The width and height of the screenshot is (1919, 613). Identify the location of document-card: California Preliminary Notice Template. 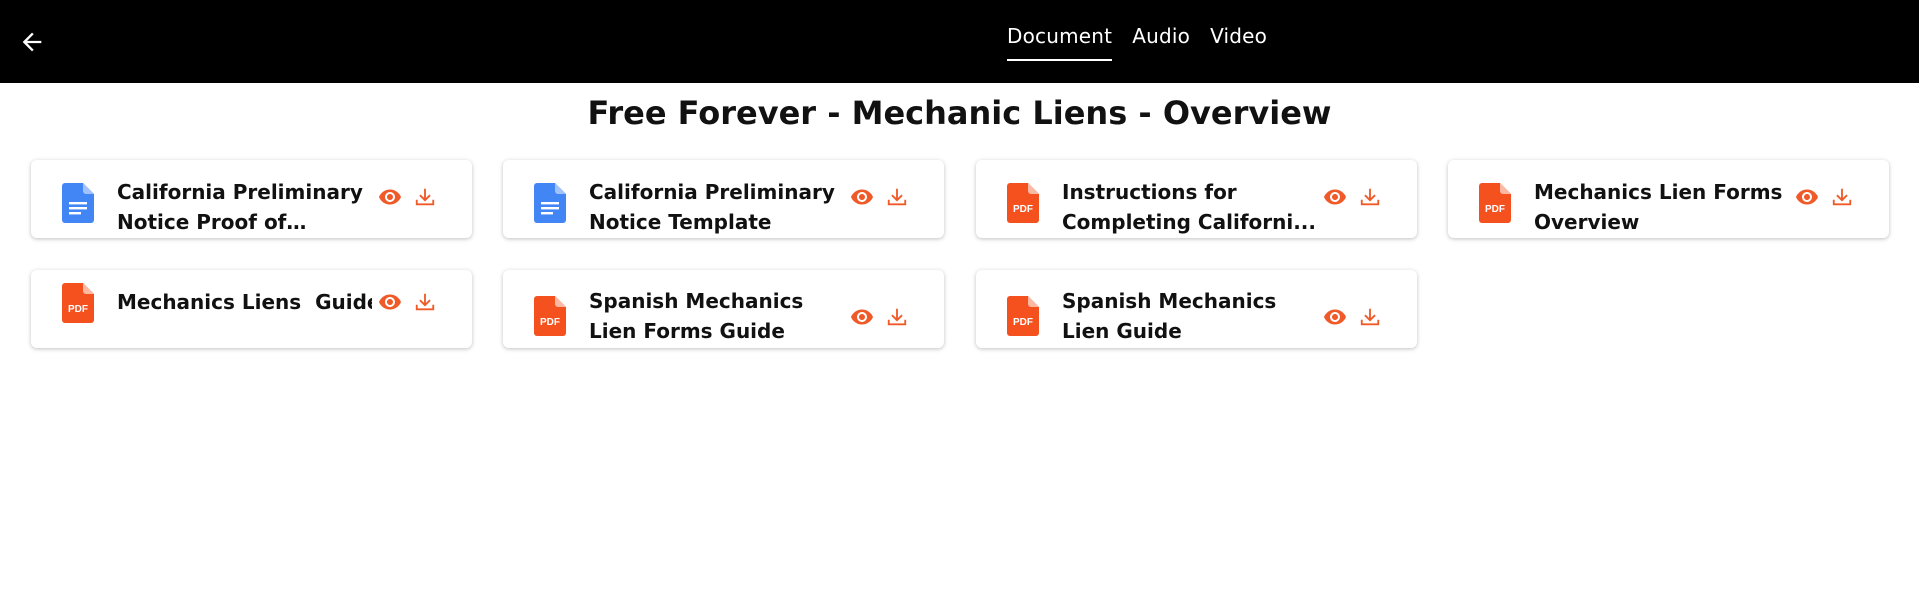
(723, 199).